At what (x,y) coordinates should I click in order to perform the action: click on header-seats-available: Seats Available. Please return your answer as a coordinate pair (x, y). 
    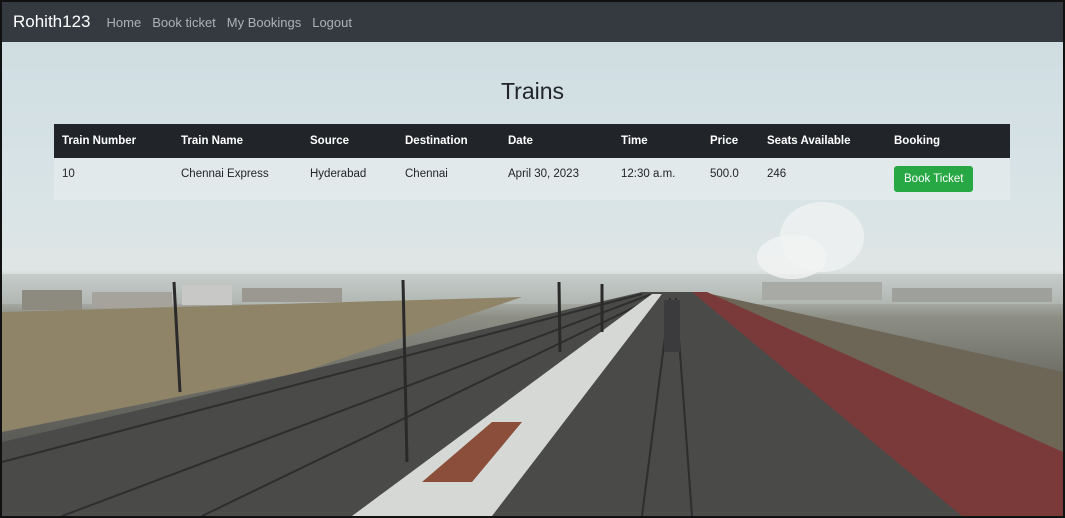
    Looking at the image, I should click on (822, 141).